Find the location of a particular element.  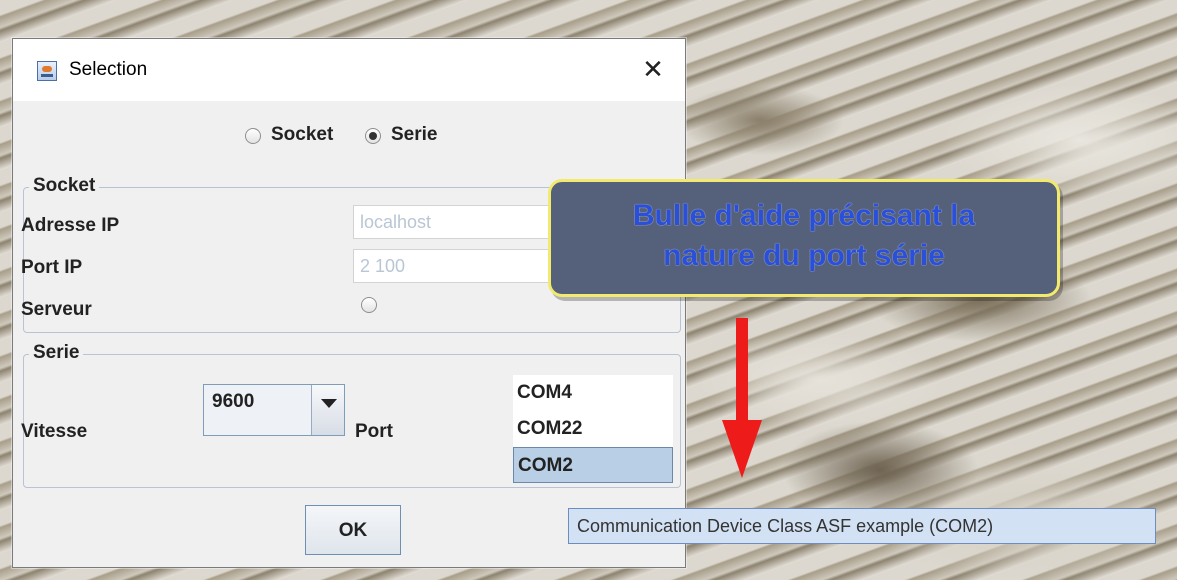

callout-line-2: nature du port série is located at coordinates (804, 255).